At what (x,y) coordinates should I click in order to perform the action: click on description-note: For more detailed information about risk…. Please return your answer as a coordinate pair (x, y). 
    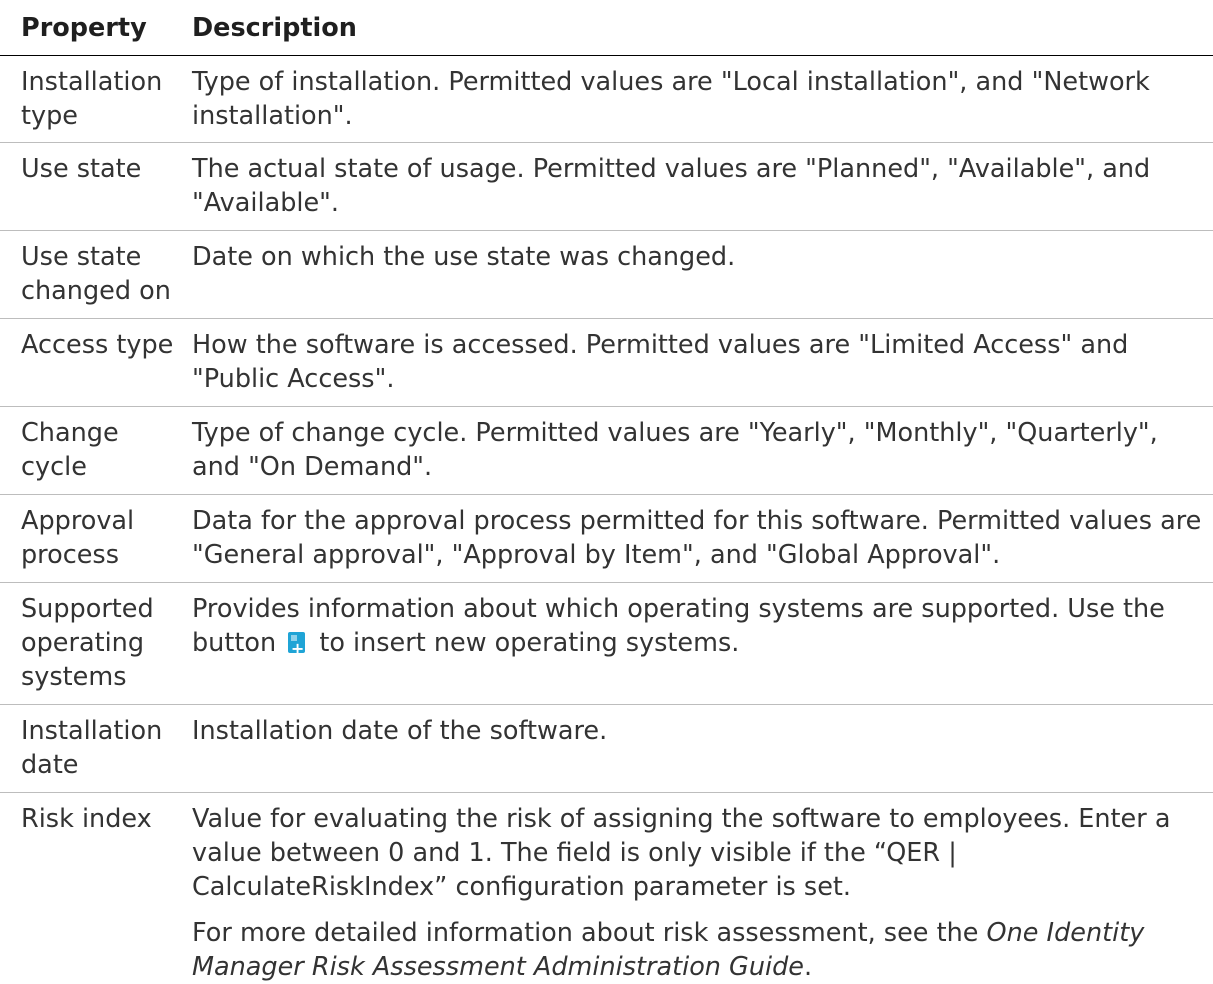
    Looking at the image, I should click on (697, 950).